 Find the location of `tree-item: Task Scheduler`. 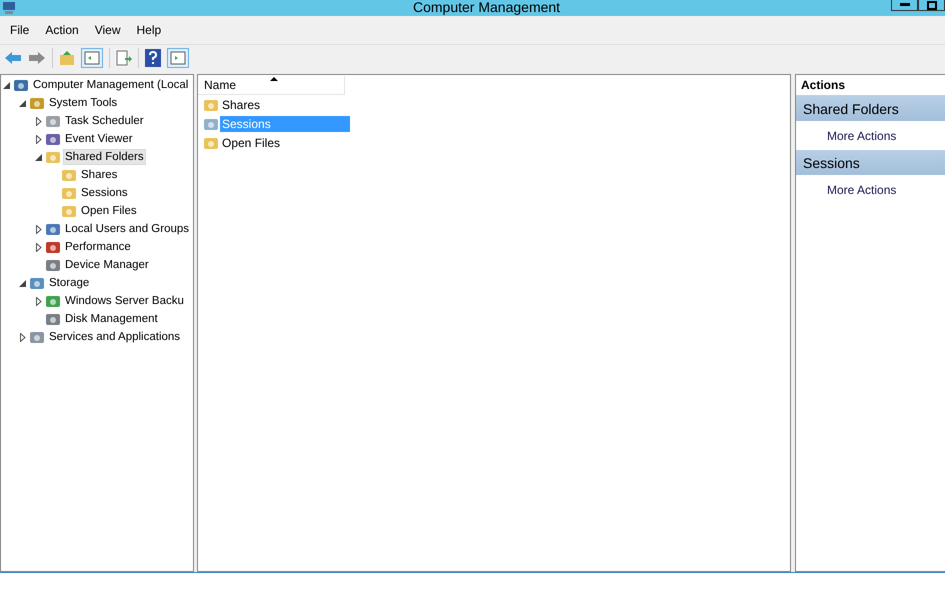

tree-item: Task Scheduler is located at coordinates (104, 121).